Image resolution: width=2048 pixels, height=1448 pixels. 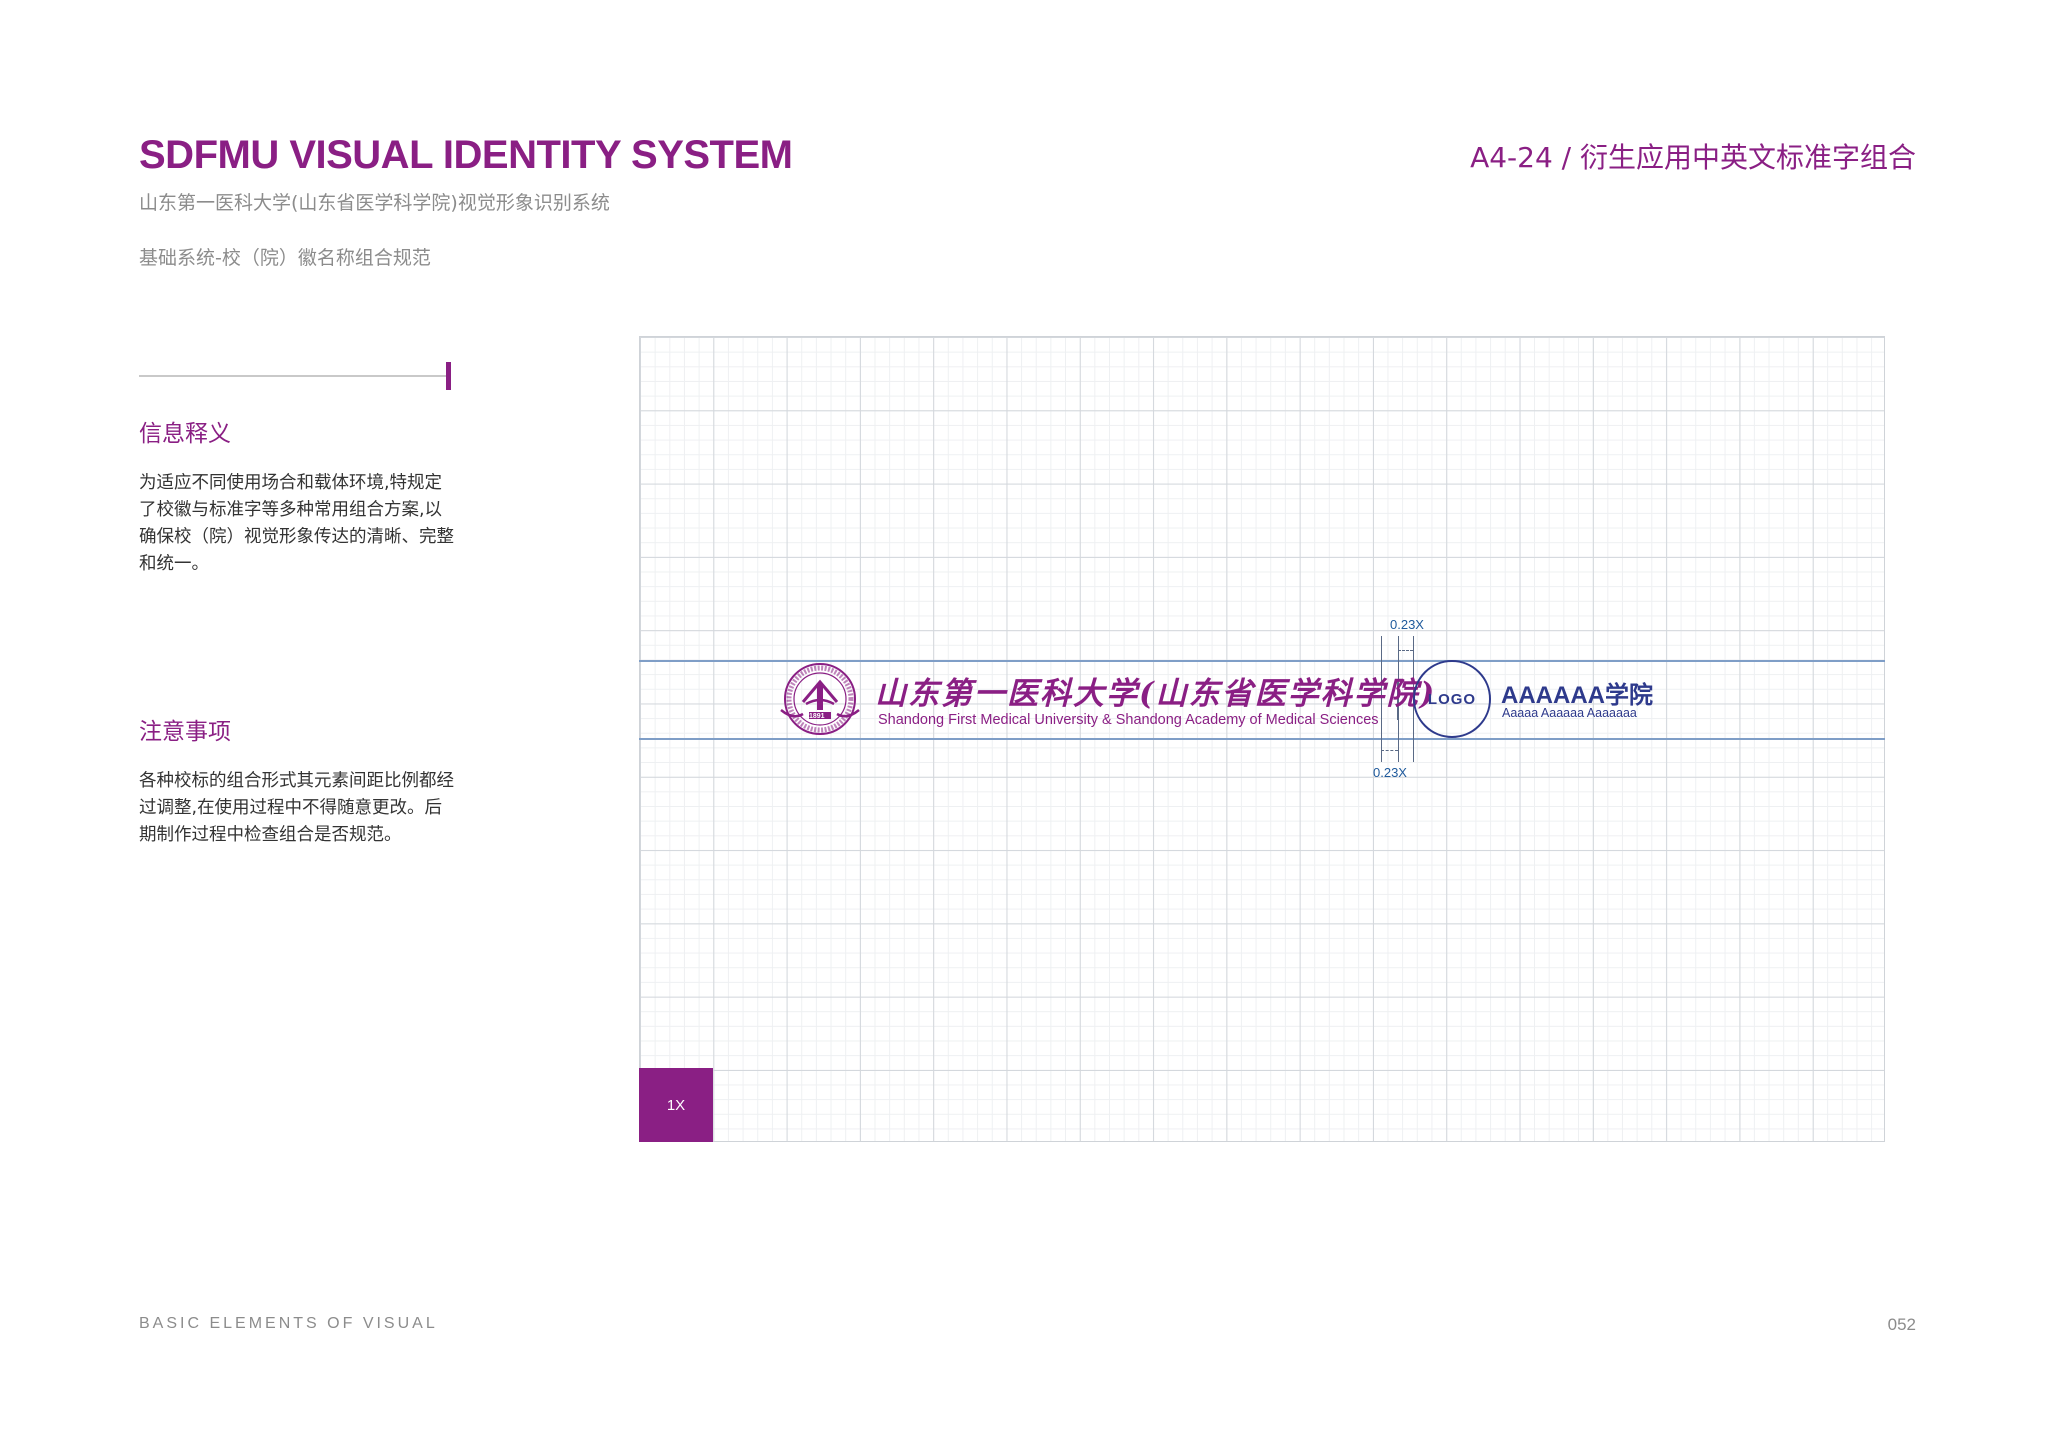 What do you see at coordinates (448, 376) in the screenshot?
I see `divider-accent-tick` at bounding box center [448, 376].